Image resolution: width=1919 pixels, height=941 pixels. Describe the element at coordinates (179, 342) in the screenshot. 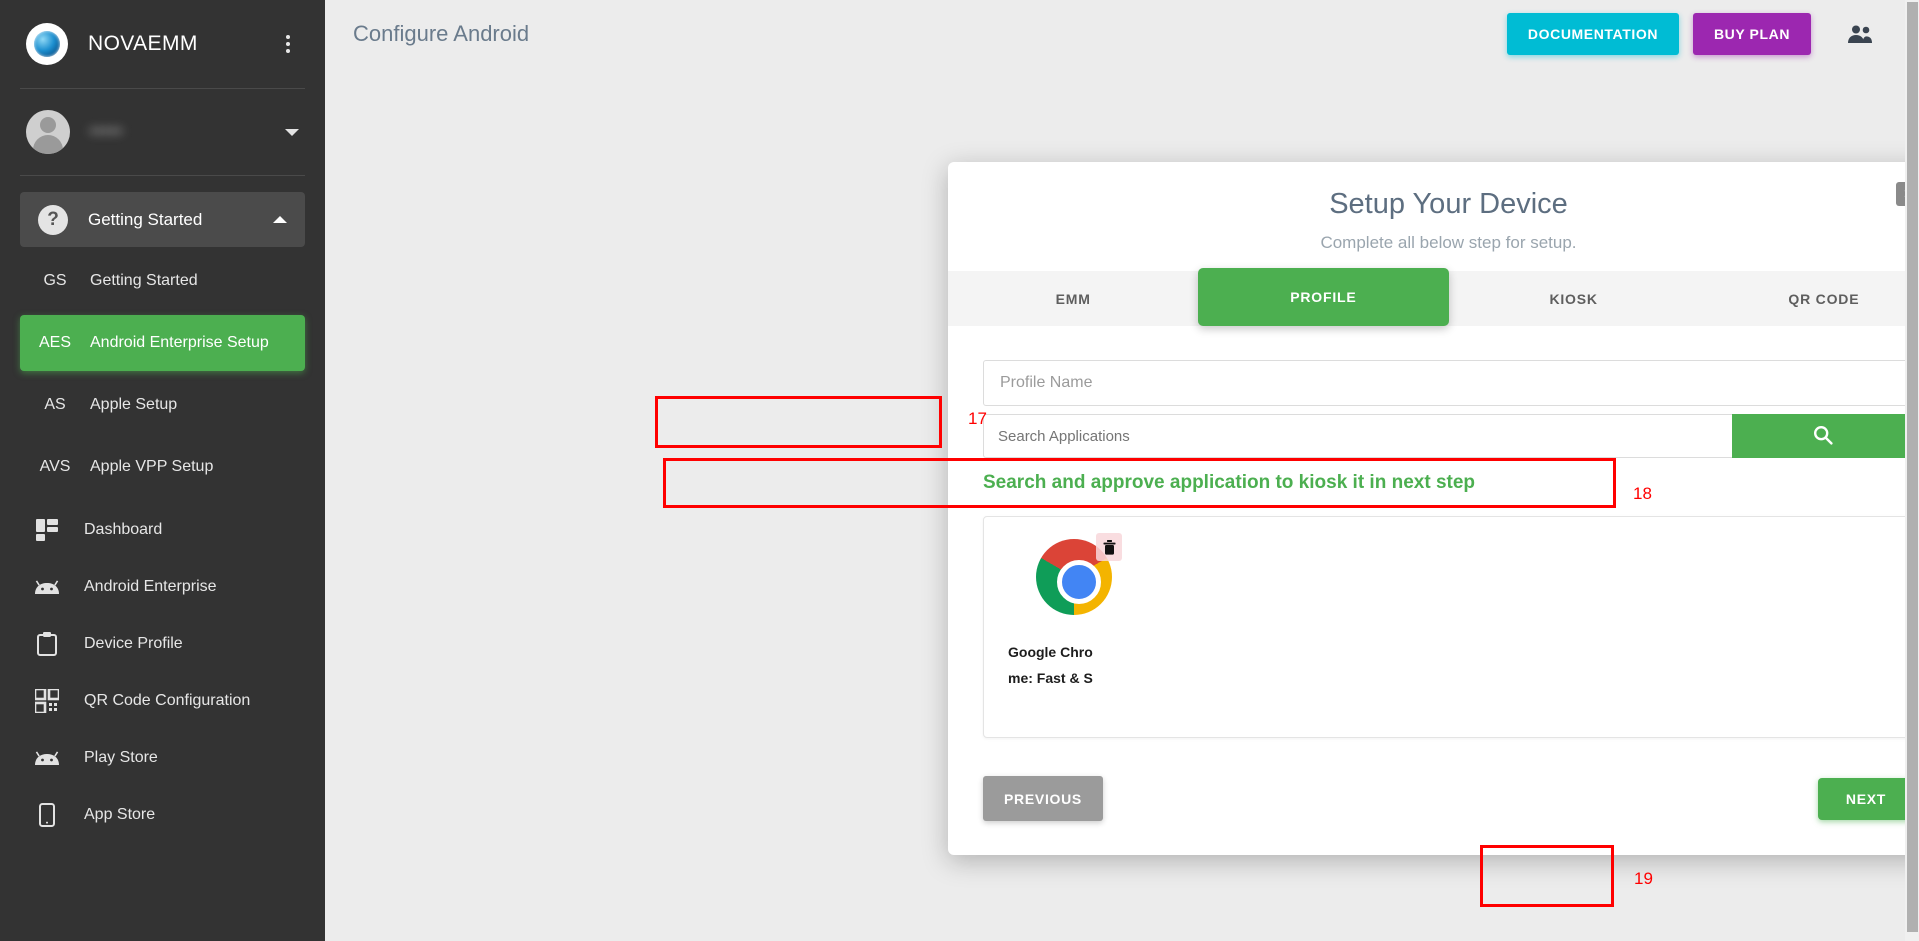

I see `sidebar-item-label: Android Enterprise Setup` at that location.